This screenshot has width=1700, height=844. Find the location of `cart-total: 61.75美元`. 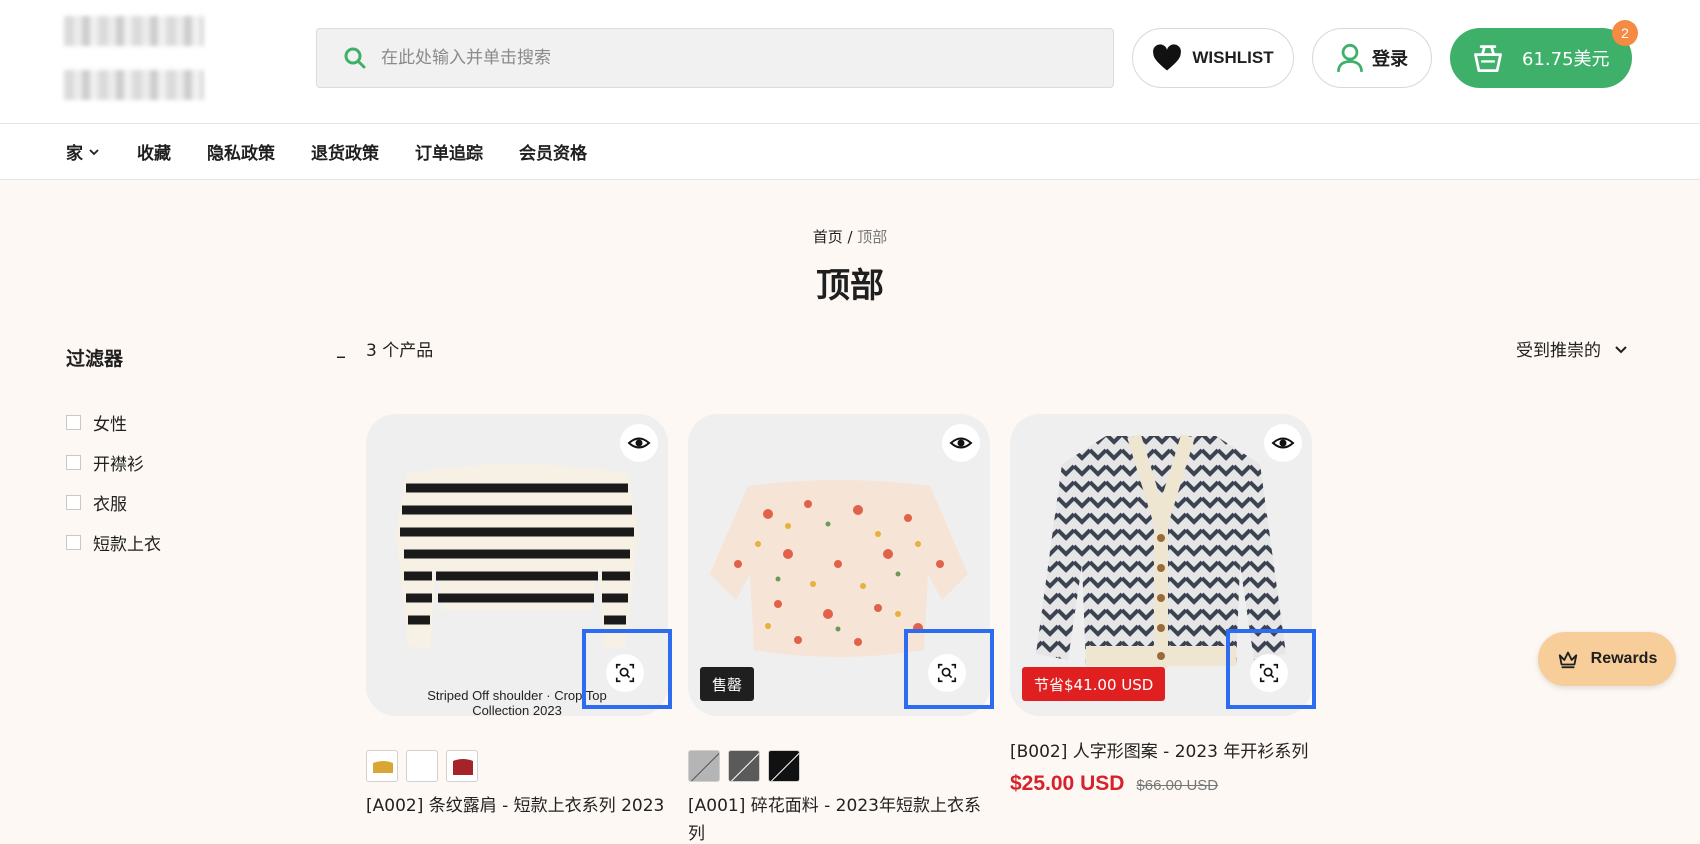

cart-total: 61.75美元 is located at coordinates (1566, 59).